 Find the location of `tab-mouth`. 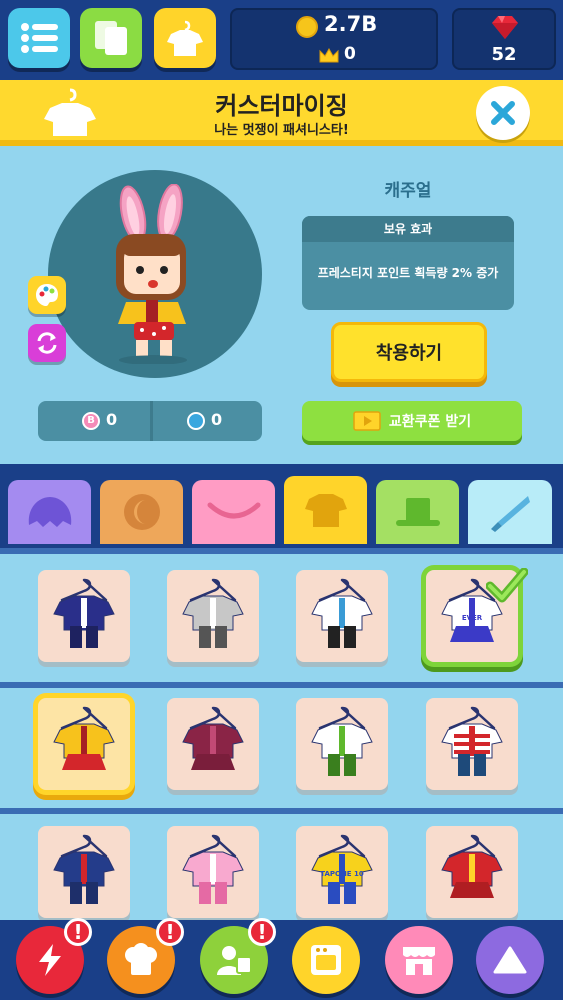

tab-mouth is located at coordinates (233, 512).